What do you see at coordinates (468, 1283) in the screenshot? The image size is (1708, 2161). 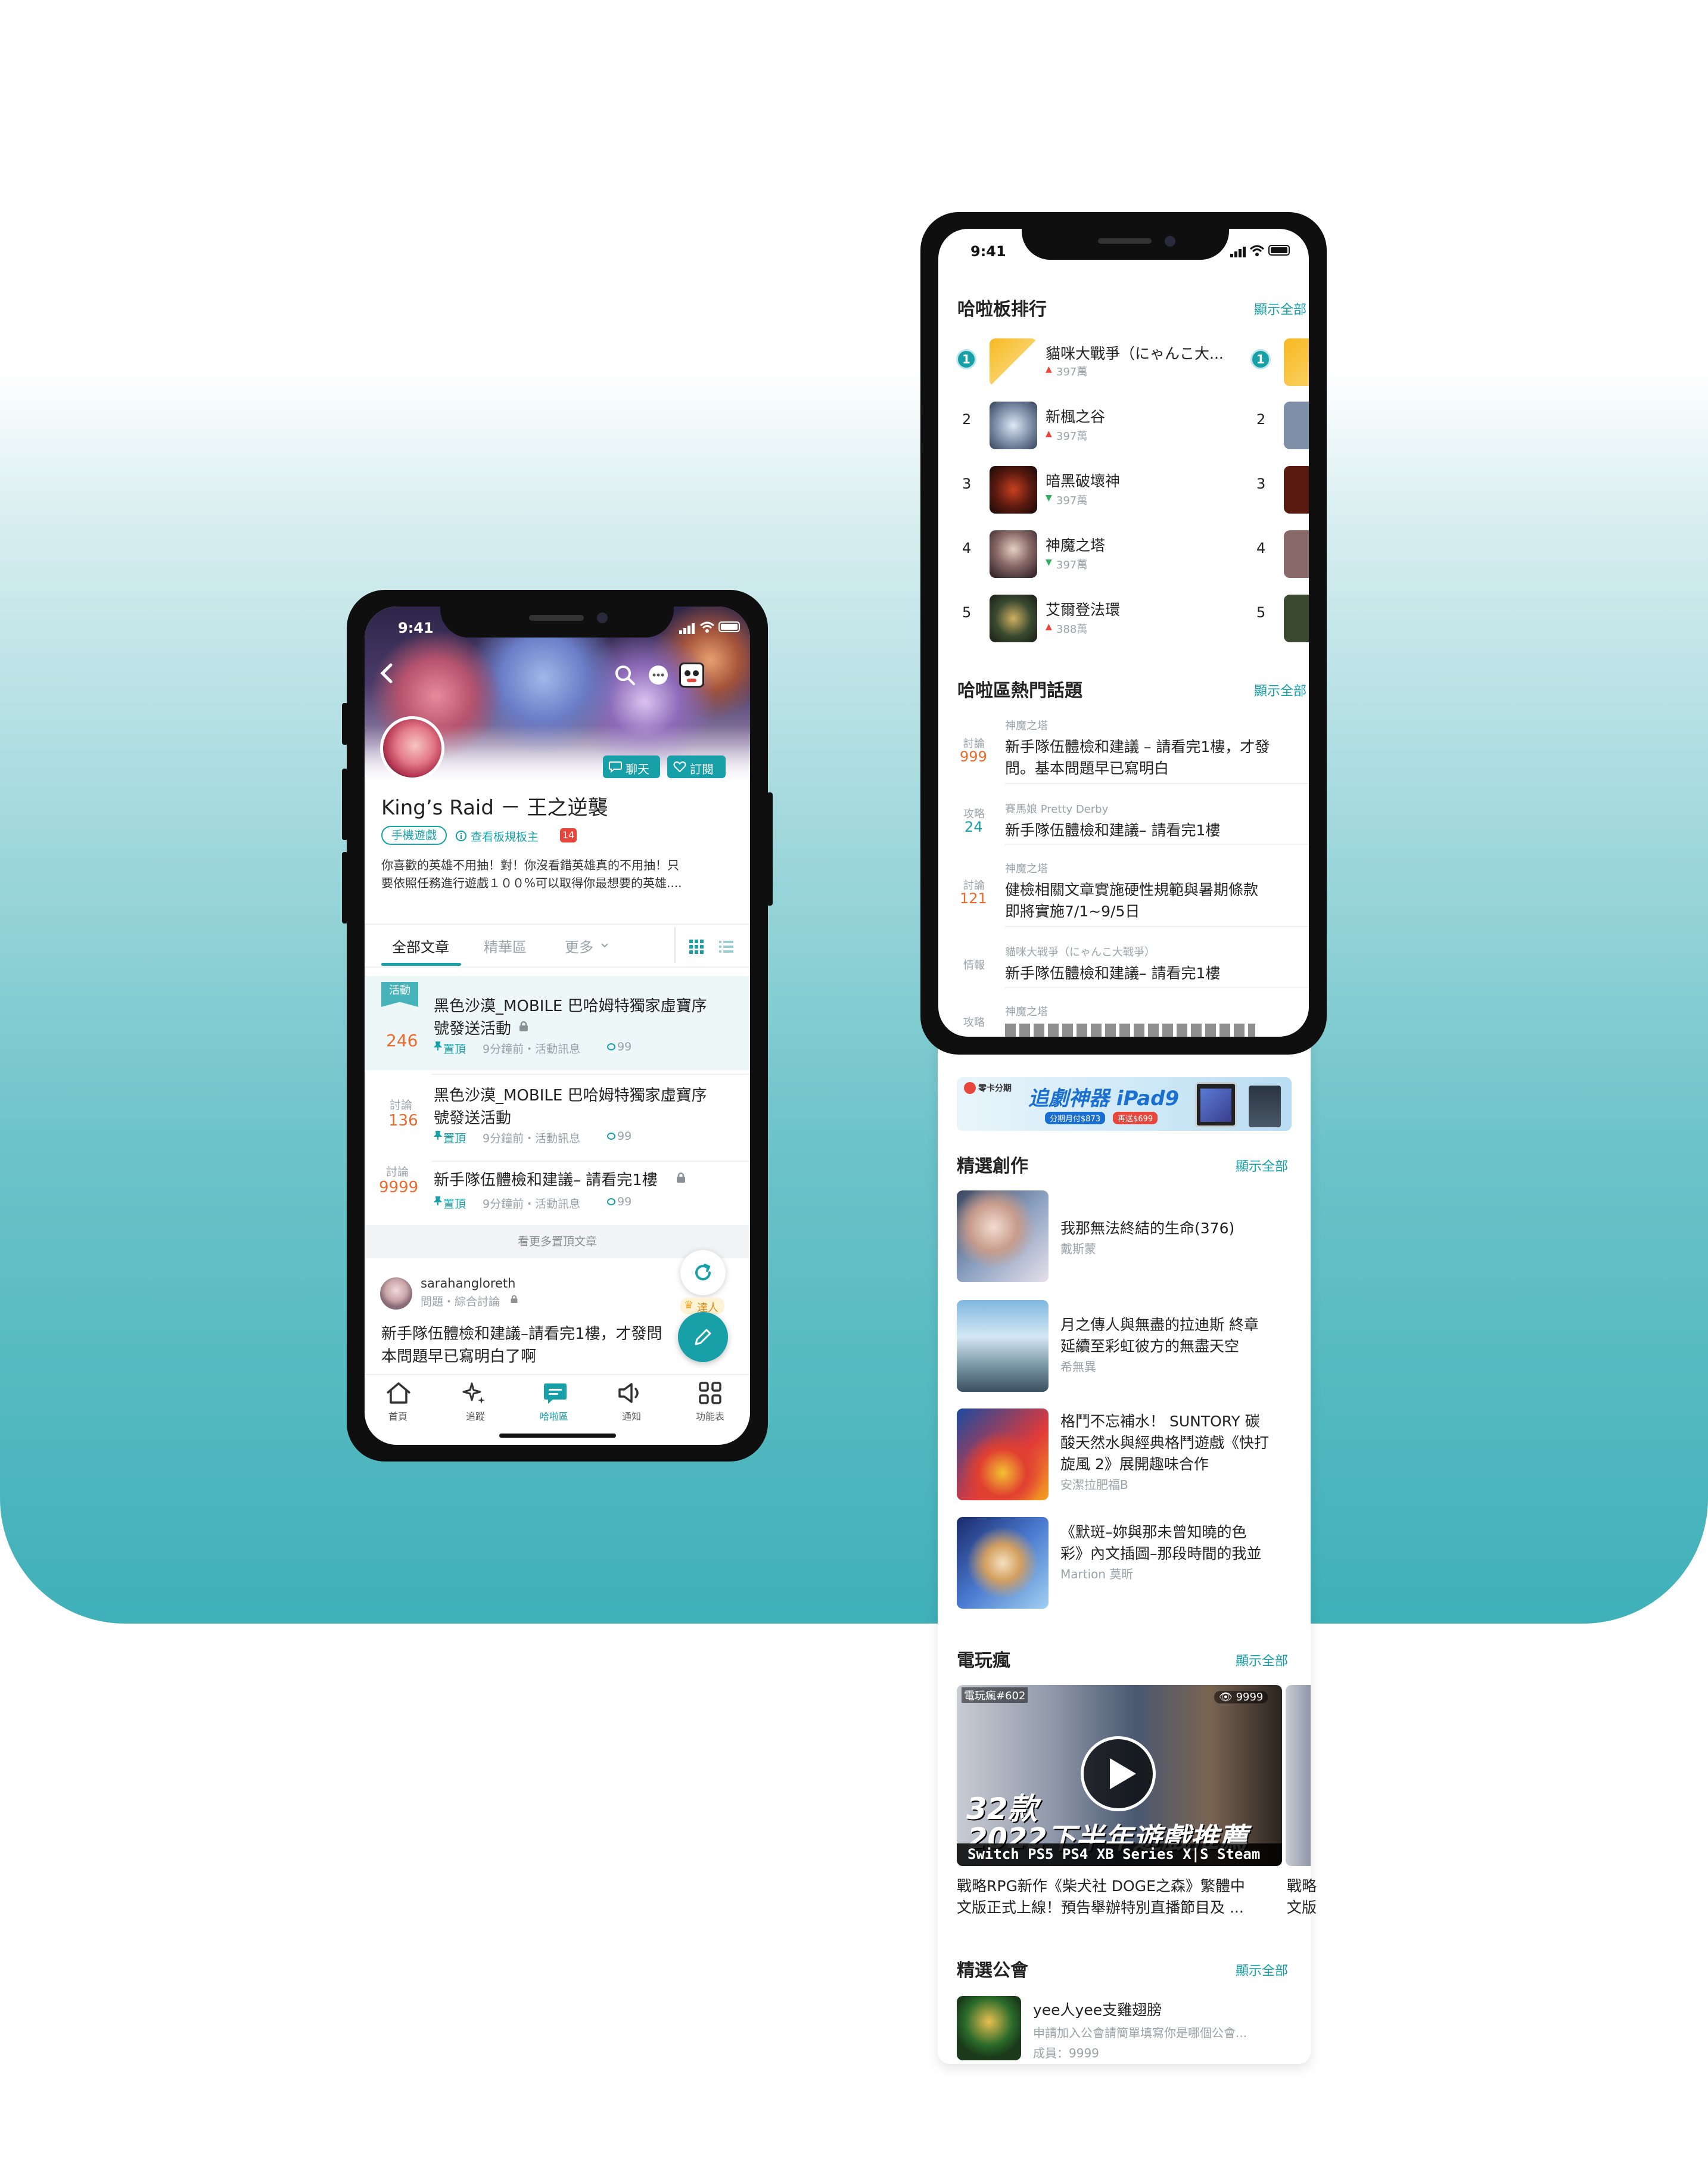 I see `user-name: sarahangloreth` at bounding box center [468, 1283].